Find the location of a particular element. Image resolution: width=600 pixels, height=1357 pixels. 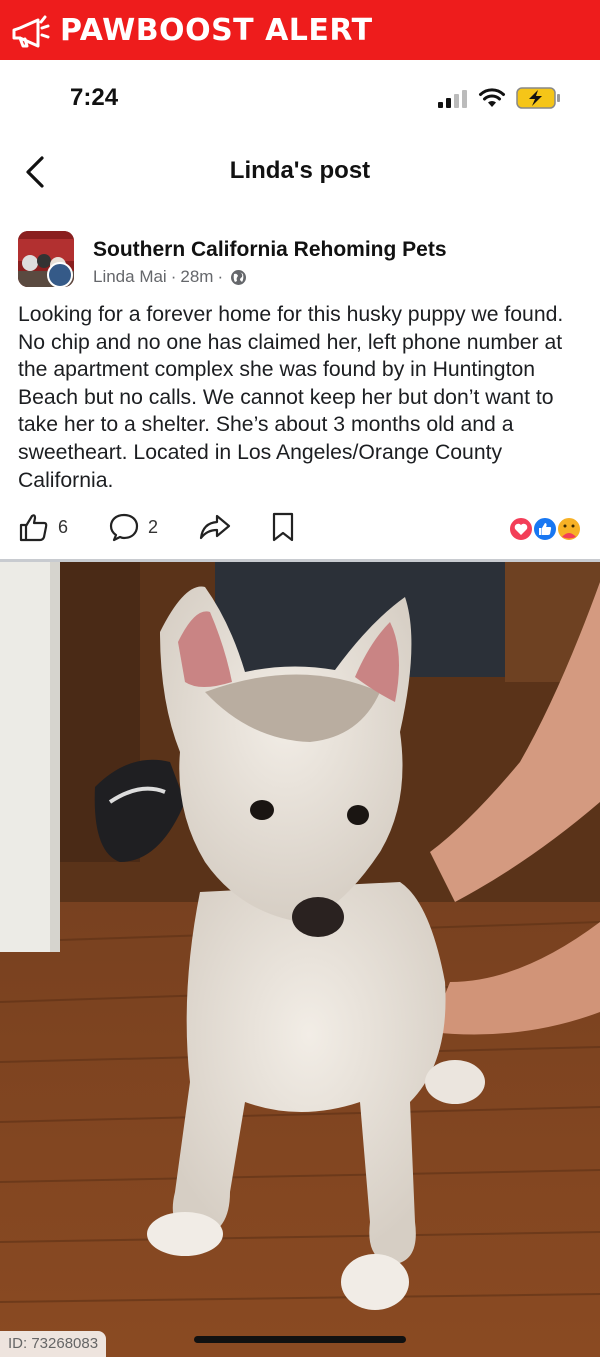

cellular-signal-icon is located at coordinates (452, 99).